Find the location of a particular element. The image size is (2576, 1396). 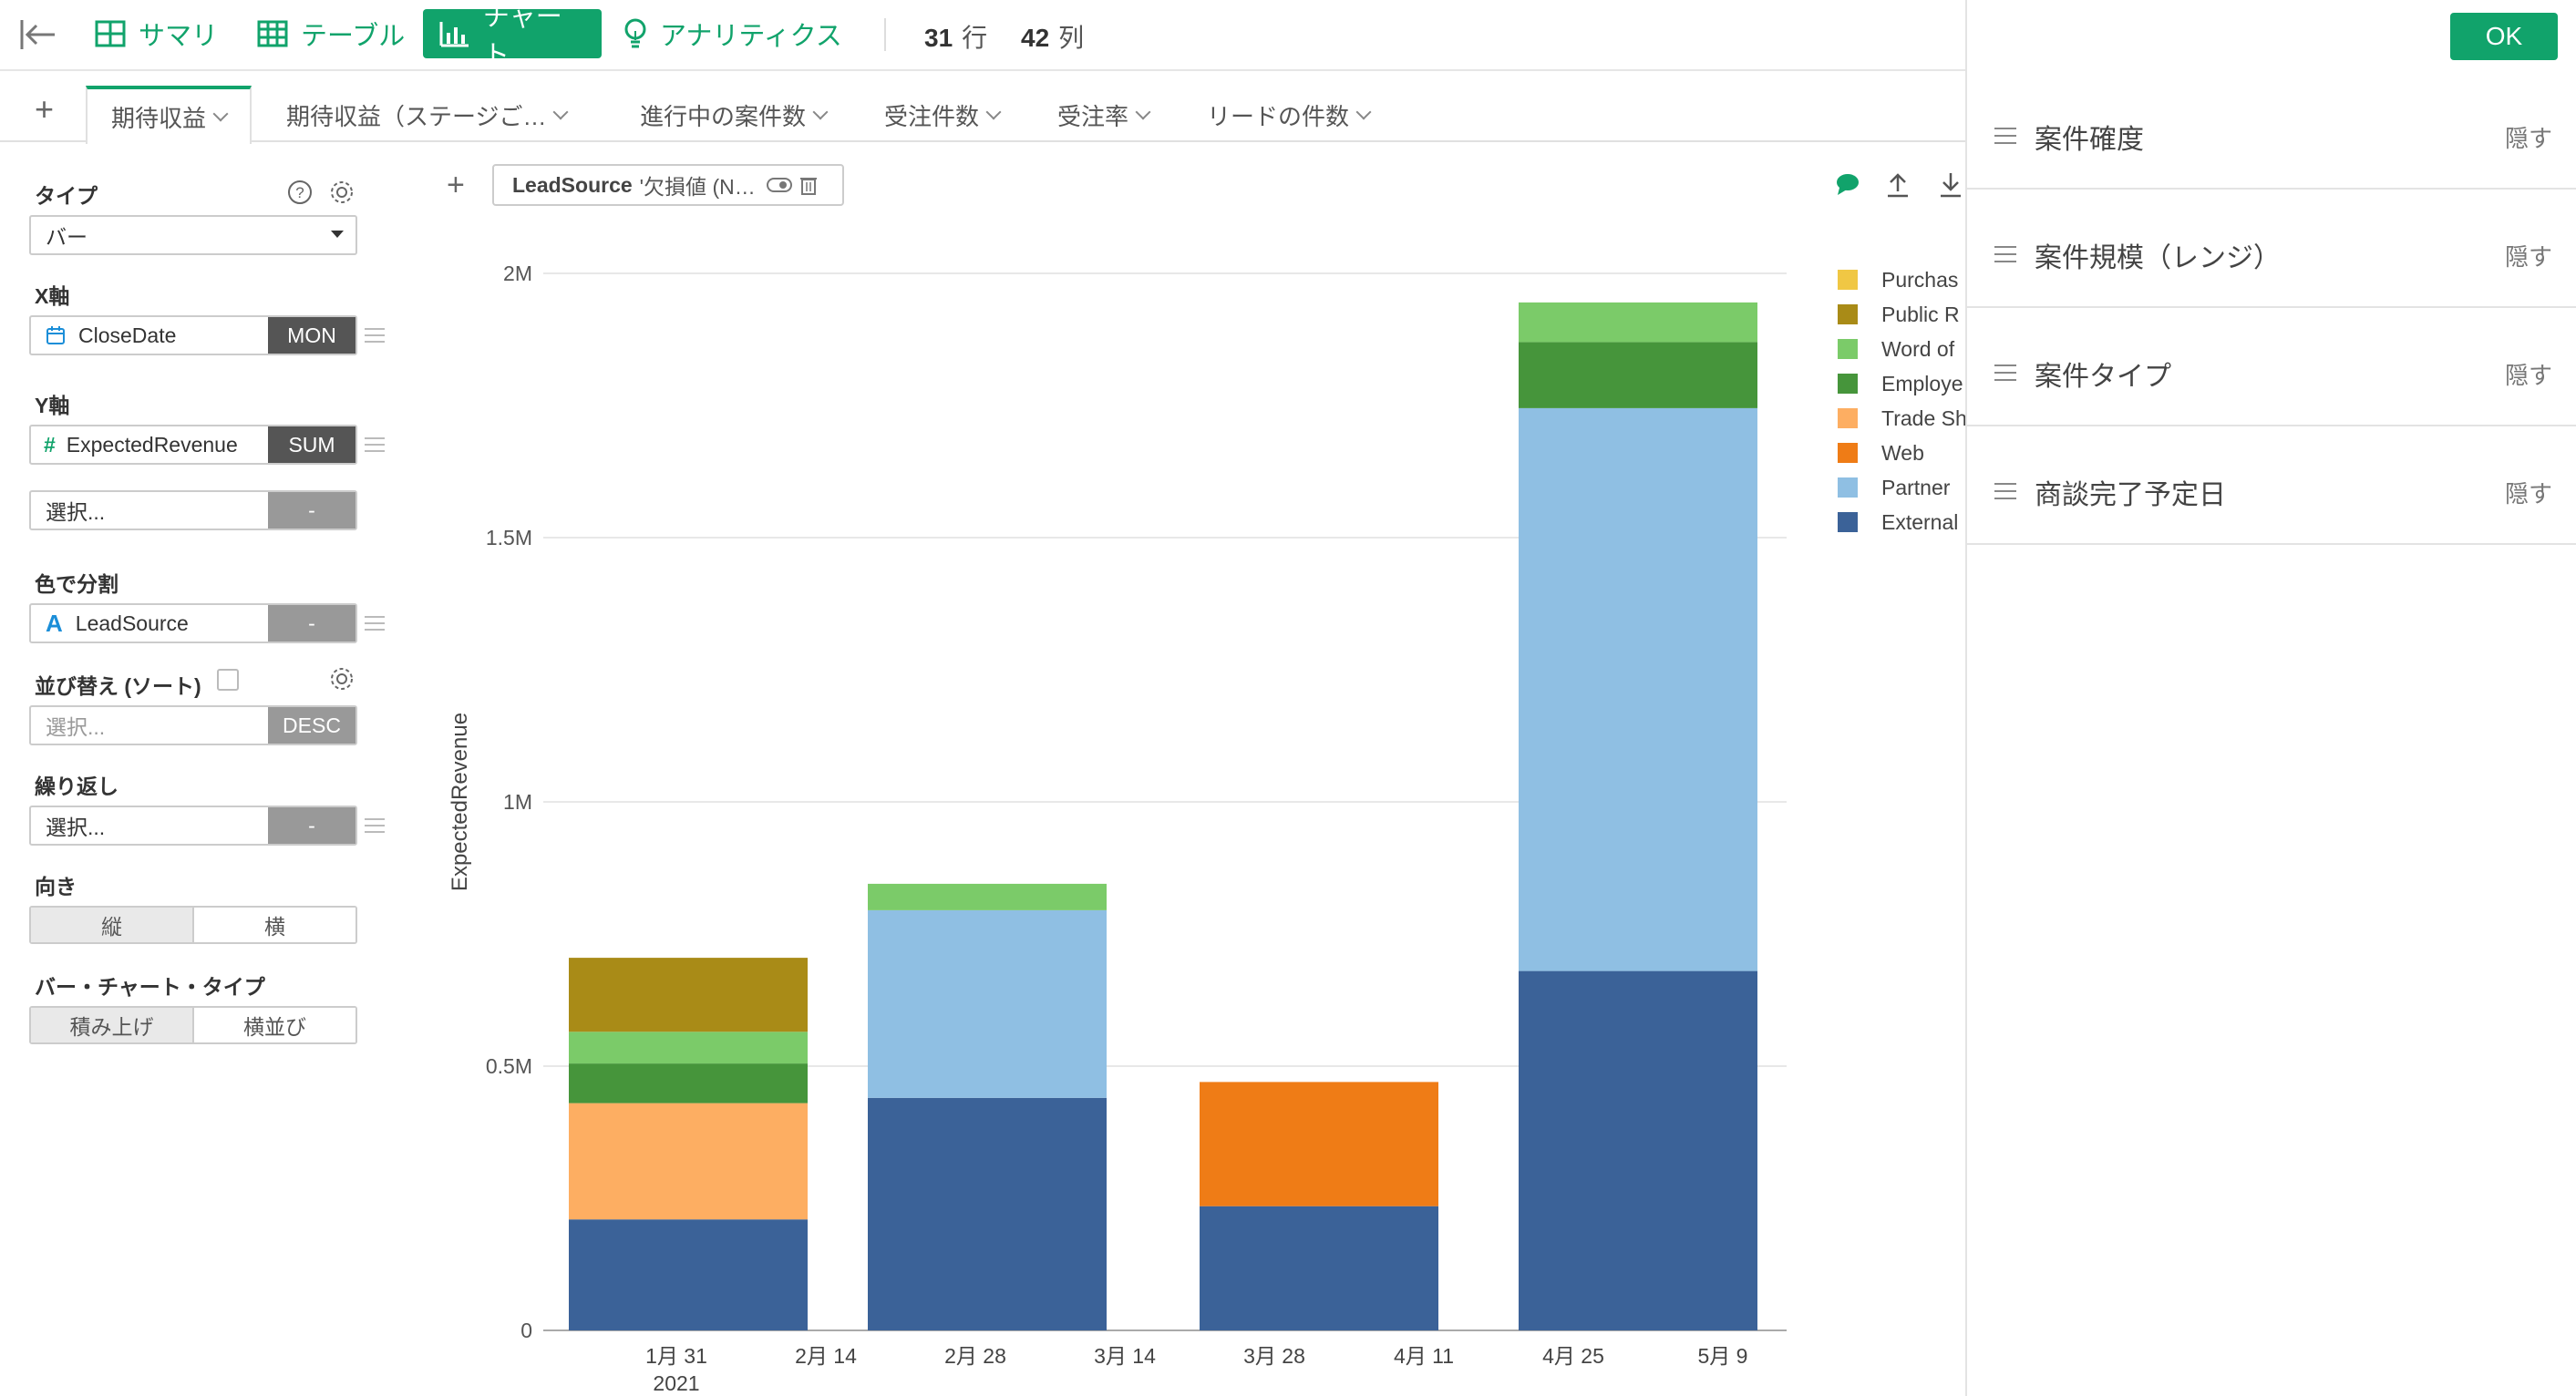

legend-item: Purchas is located at coordinates (1901, 279).